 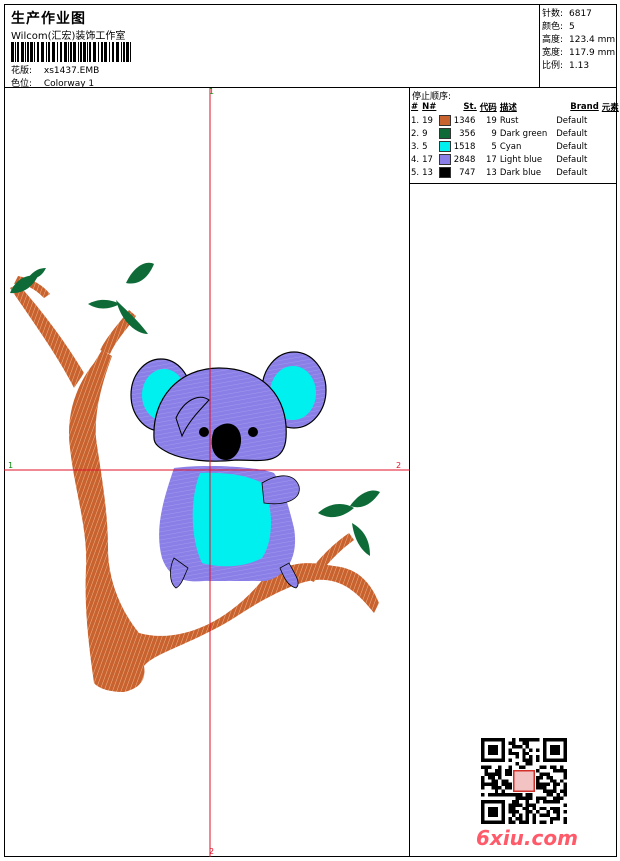 What do you see at coordinates (520, 172) in the screenshot?
I see `row-description: Dark blue` at bounding box center [520, 172].